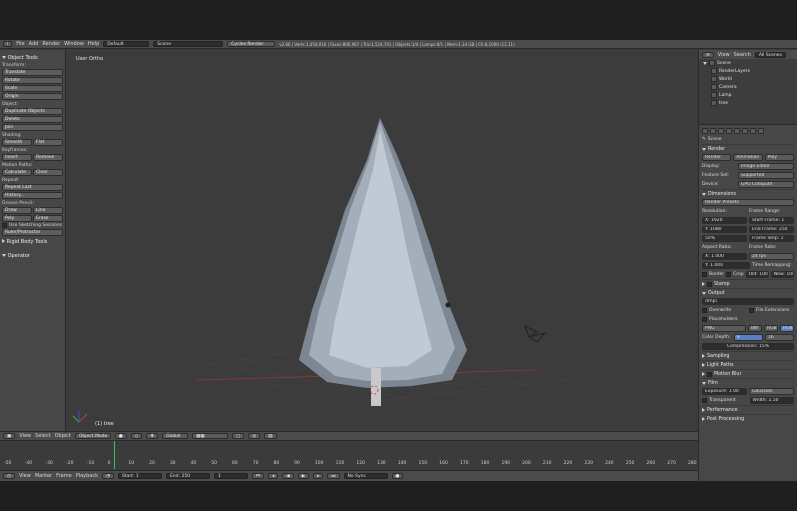 The width and height of the screenshot is (797, 511). Describe the element at coordinates (770, 54) in the screenshot. I see `display-filter-selector: All Scenes` at that location.